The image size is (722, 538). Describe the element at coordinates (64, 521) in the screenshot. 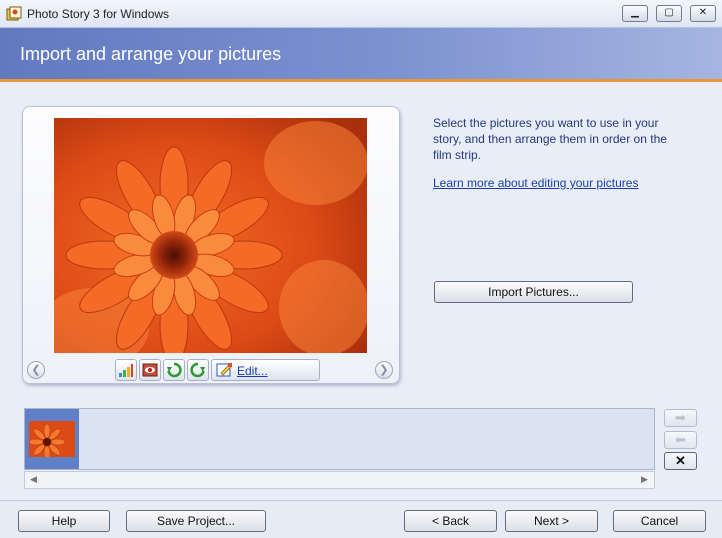

I see `help-button: Help` at that location.